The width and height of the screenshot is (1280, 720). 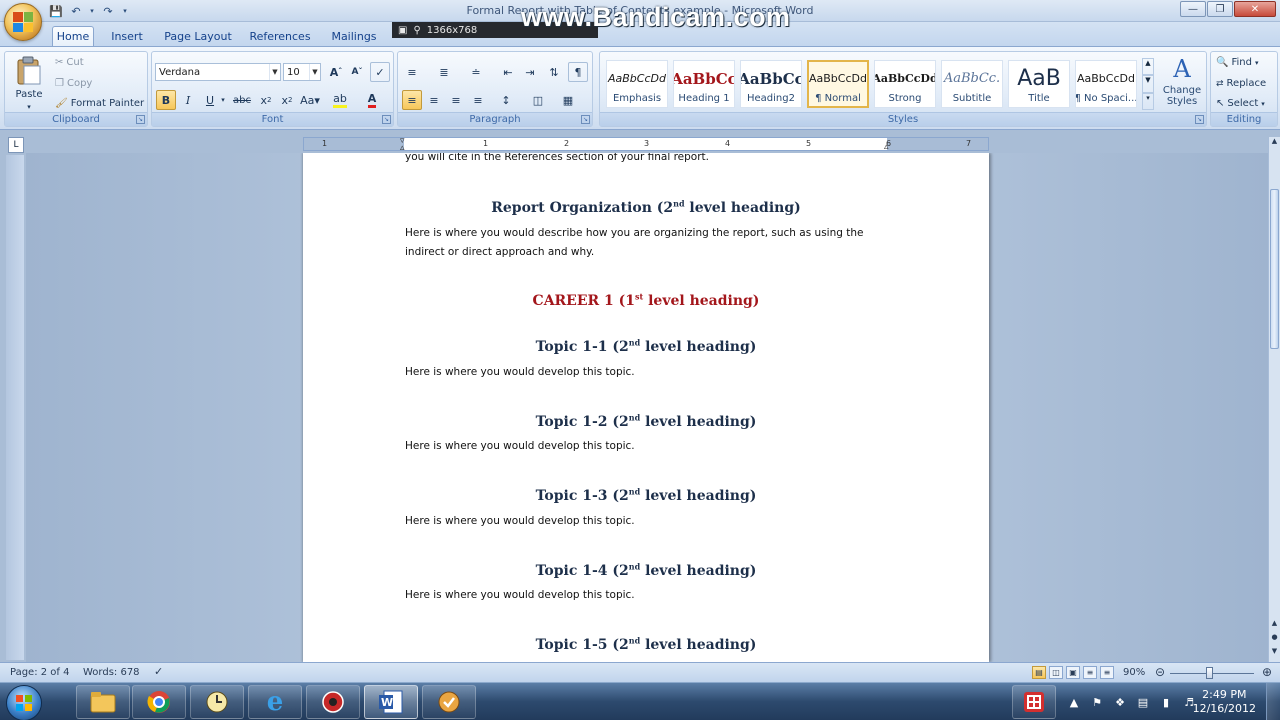 What do you see at coordinates (1274, 625) in the screenshot?
I see `previous-page-icon: ▲` at bounding box center [1274, 625].